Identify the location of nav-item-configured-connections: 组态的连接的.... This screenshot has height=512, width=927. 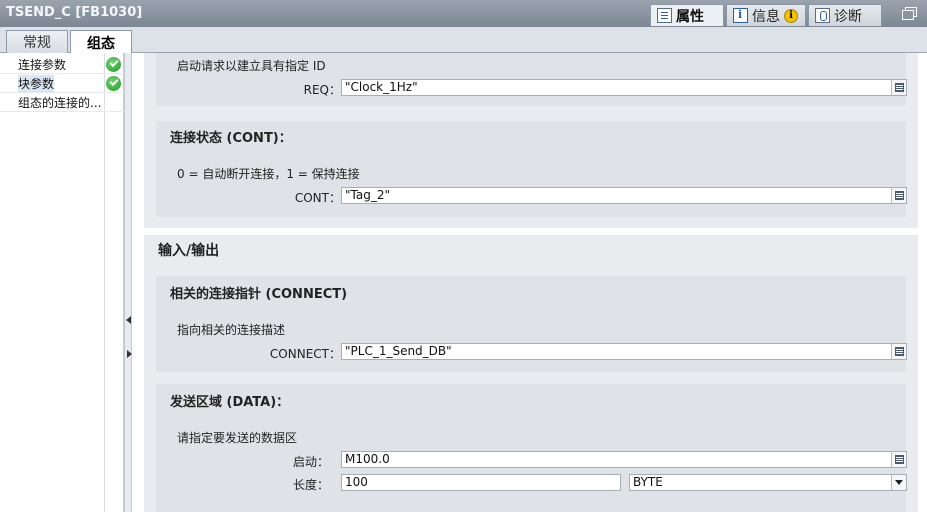
(62, 102).